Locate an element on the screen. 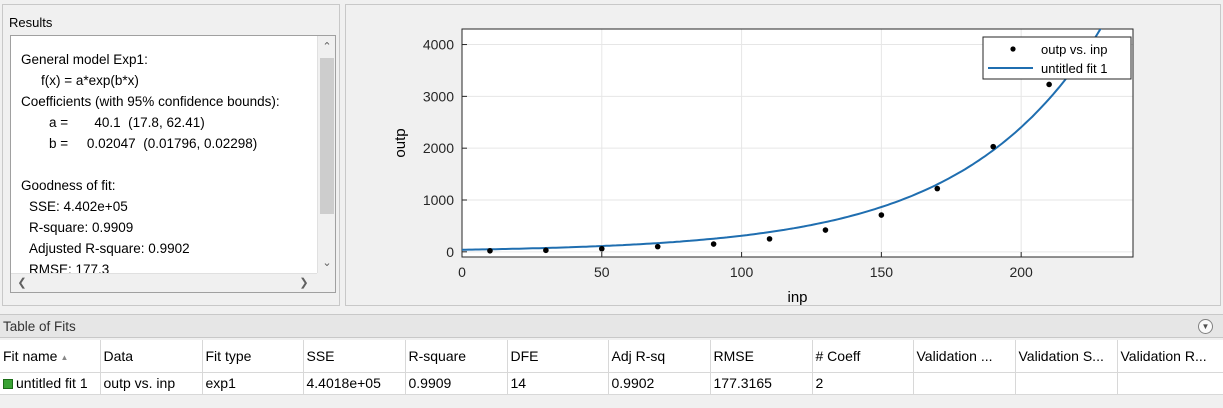 This screenshot has height=408, width=1223. sort-ascending-icon: ▲ is located at coordinates (64, 357).